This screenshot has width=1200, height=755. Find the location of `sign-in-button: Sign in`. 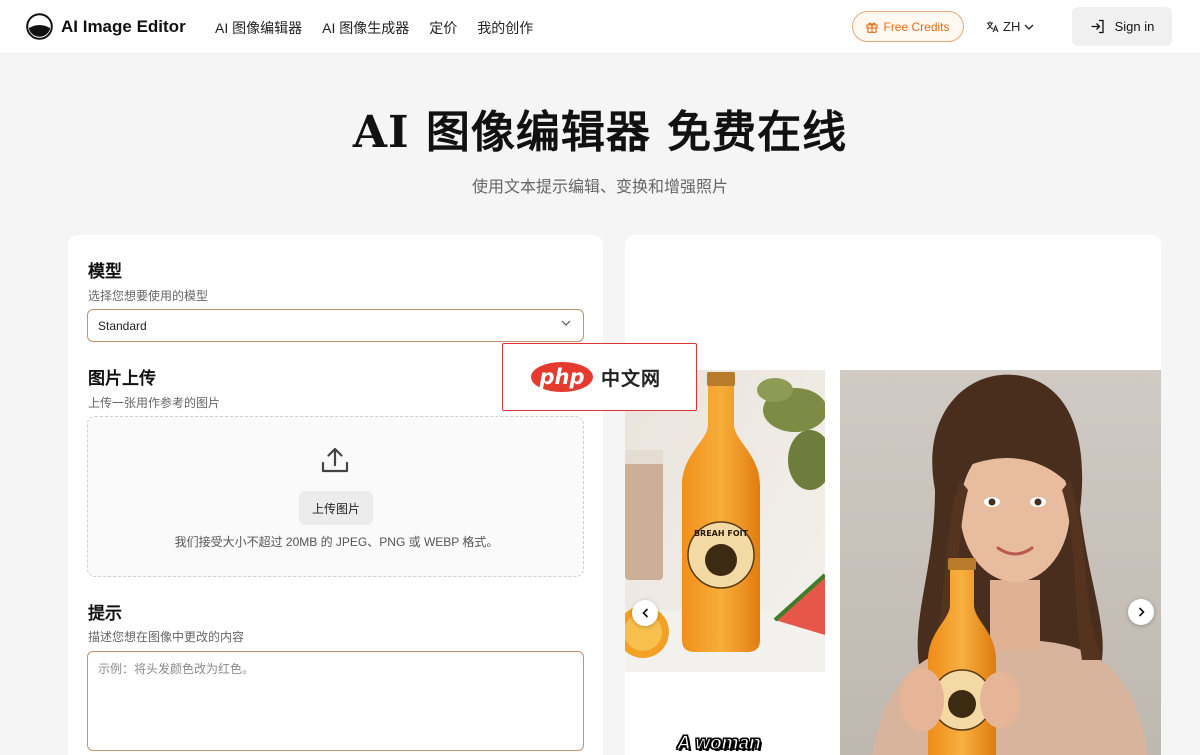

sign-in-button: Sign in is located at coordinates (1122, 26).